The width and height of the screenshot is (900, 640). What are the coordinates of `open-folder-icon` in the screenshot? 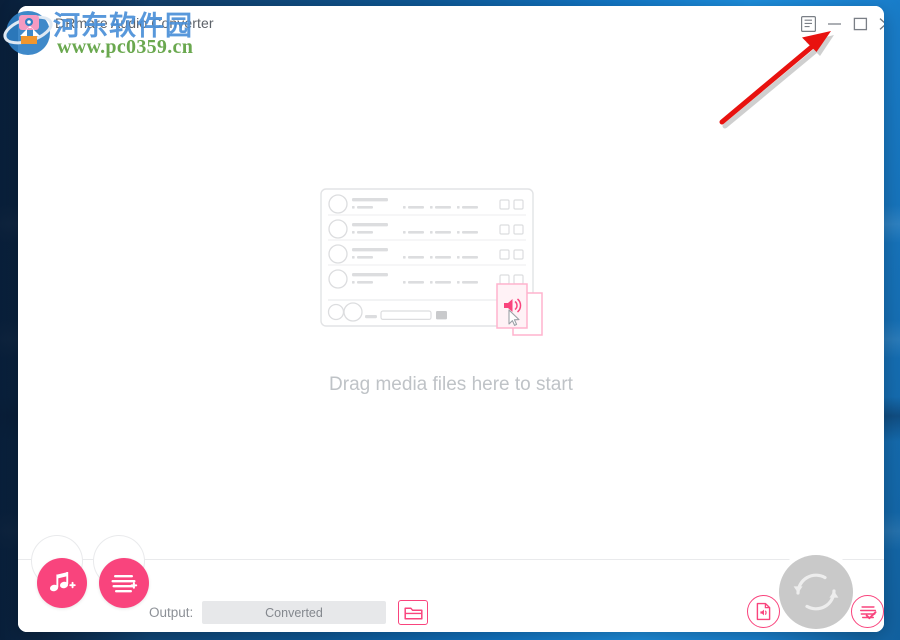 It's located at (413, 613).